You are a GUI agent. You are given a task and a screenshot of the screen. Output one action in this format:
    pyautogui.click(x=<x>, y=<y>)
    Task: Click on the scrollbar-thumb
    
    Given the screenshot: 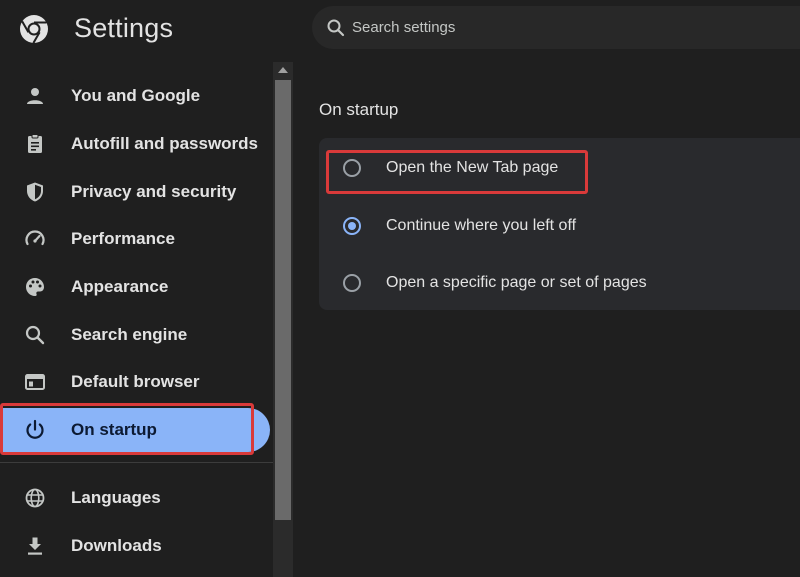 What is the action you would take?
    pyautogui.click(x=283, y=300)
    